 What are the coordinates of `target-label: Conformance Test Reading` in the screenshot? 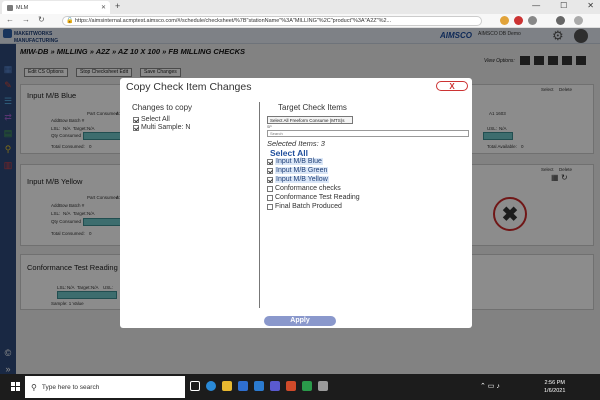 It's located at (317, 197).